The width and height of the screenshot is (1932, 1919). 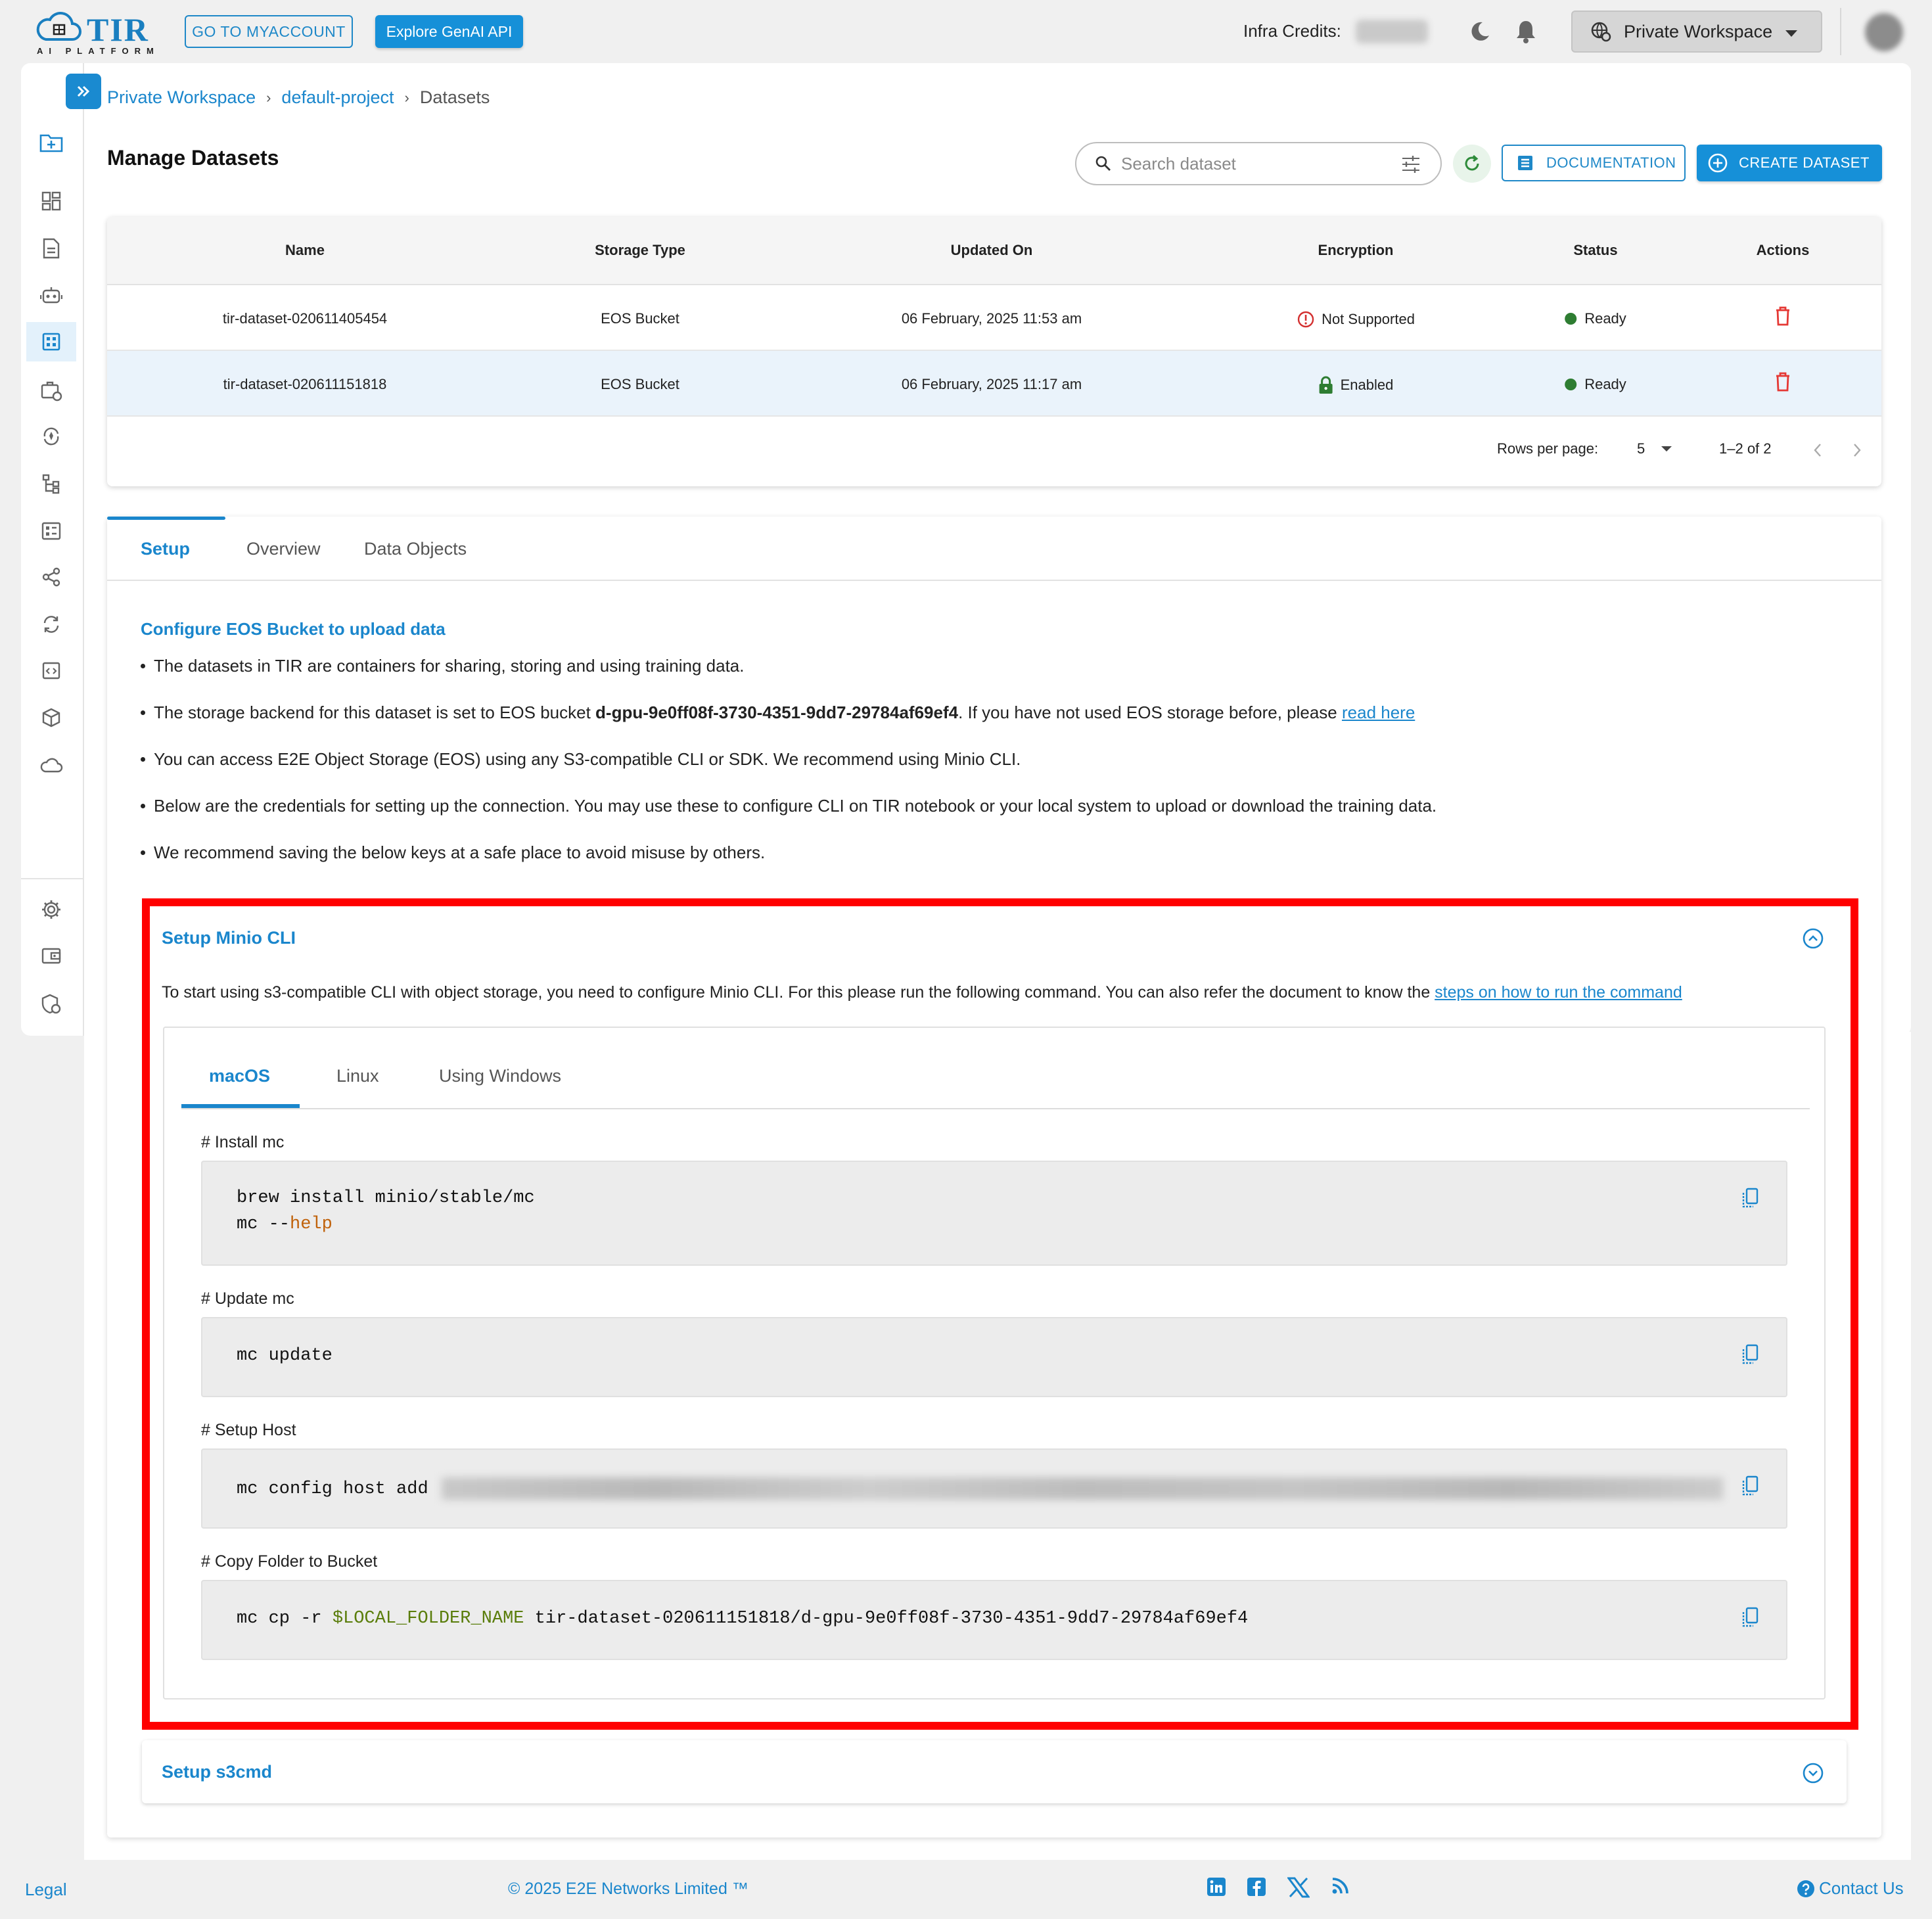 What do you see at coordinates (1356, 250) in the screenshot?
I see `column-header-encryption: Encryption` at bounding box center [1356, 250].